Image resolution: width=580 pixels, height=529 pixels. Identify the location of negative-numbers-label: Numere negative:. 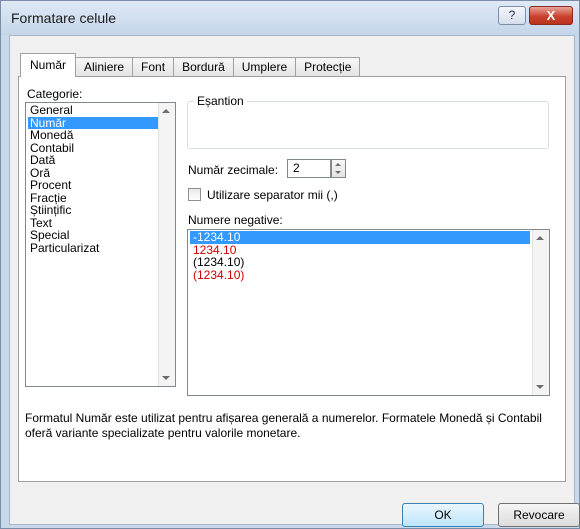
(235, 220).